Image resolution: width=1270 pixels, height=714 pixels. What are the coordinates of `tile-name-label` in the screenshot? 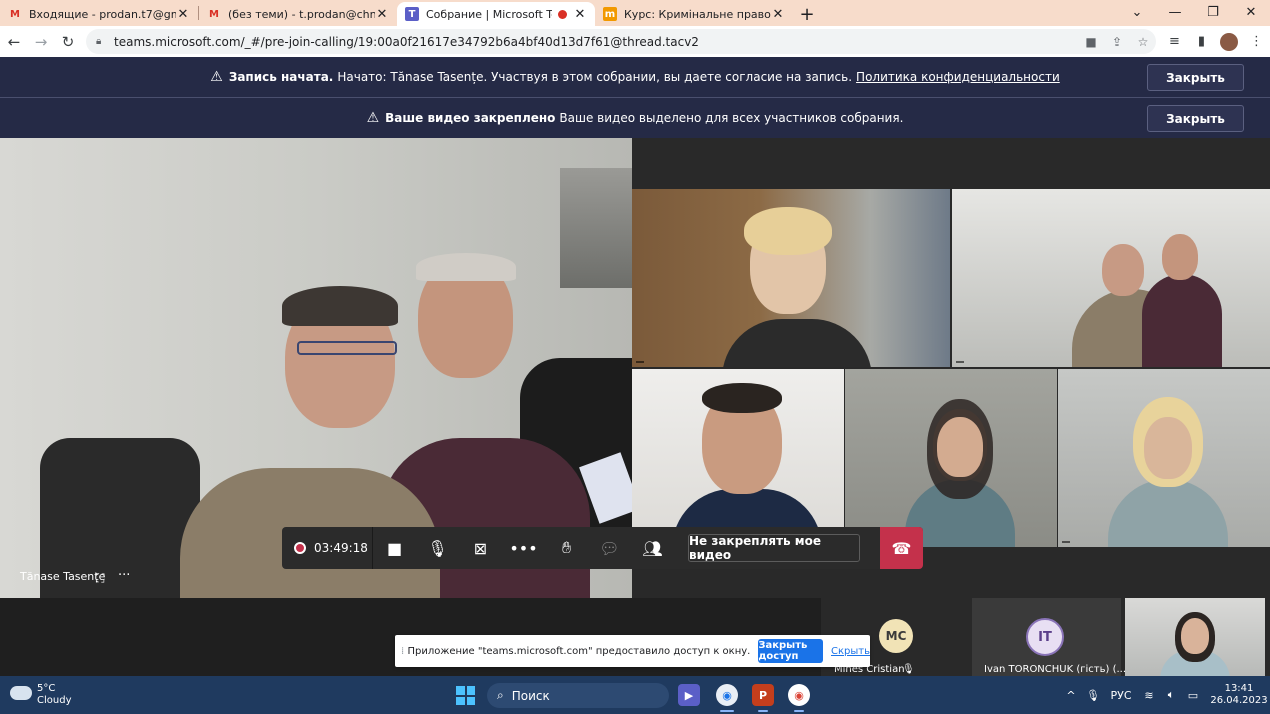 It's located at (640, 362).